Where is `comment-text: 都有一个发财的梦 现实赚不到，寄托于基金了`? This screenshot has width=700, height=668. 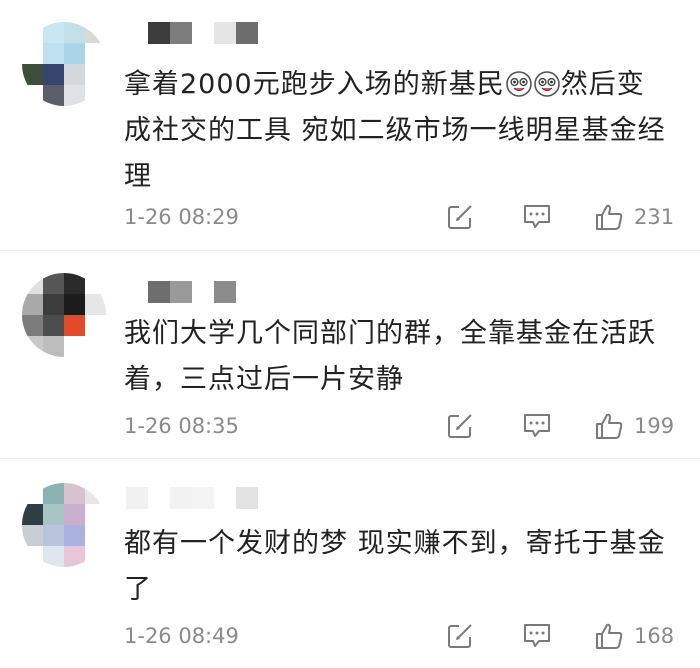 comment-text: 都有一个发财的梦 现实赚不到，寄托于基金了 is located at coordinates (395, 566).